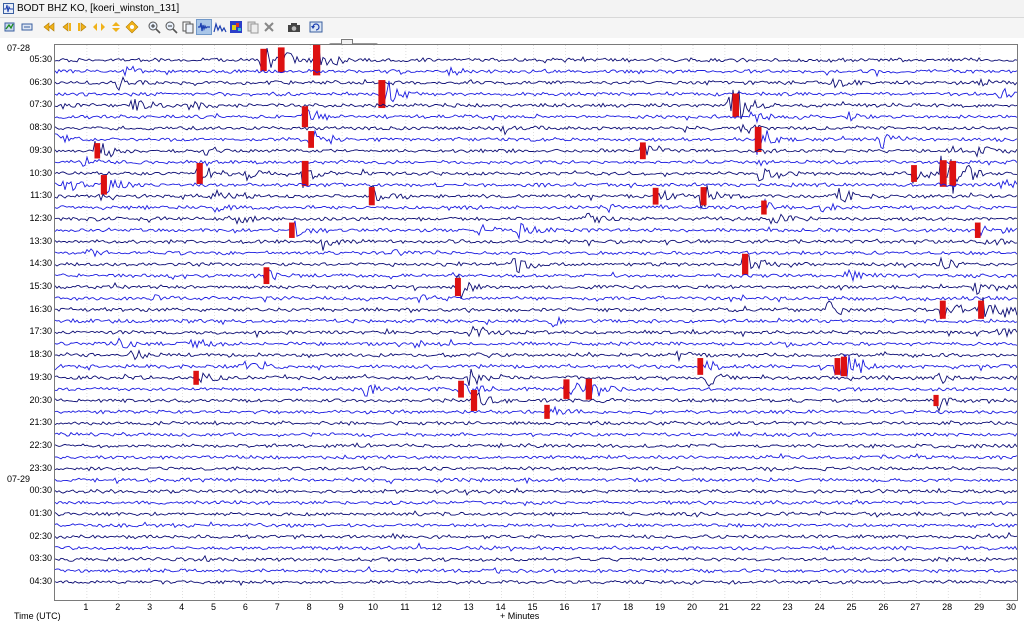 The height and width of the screenshot is (624, 1024). Describe the element at coordinates (723, 607) in the screenshot. I see `minute-tick-label: 21` at that location.